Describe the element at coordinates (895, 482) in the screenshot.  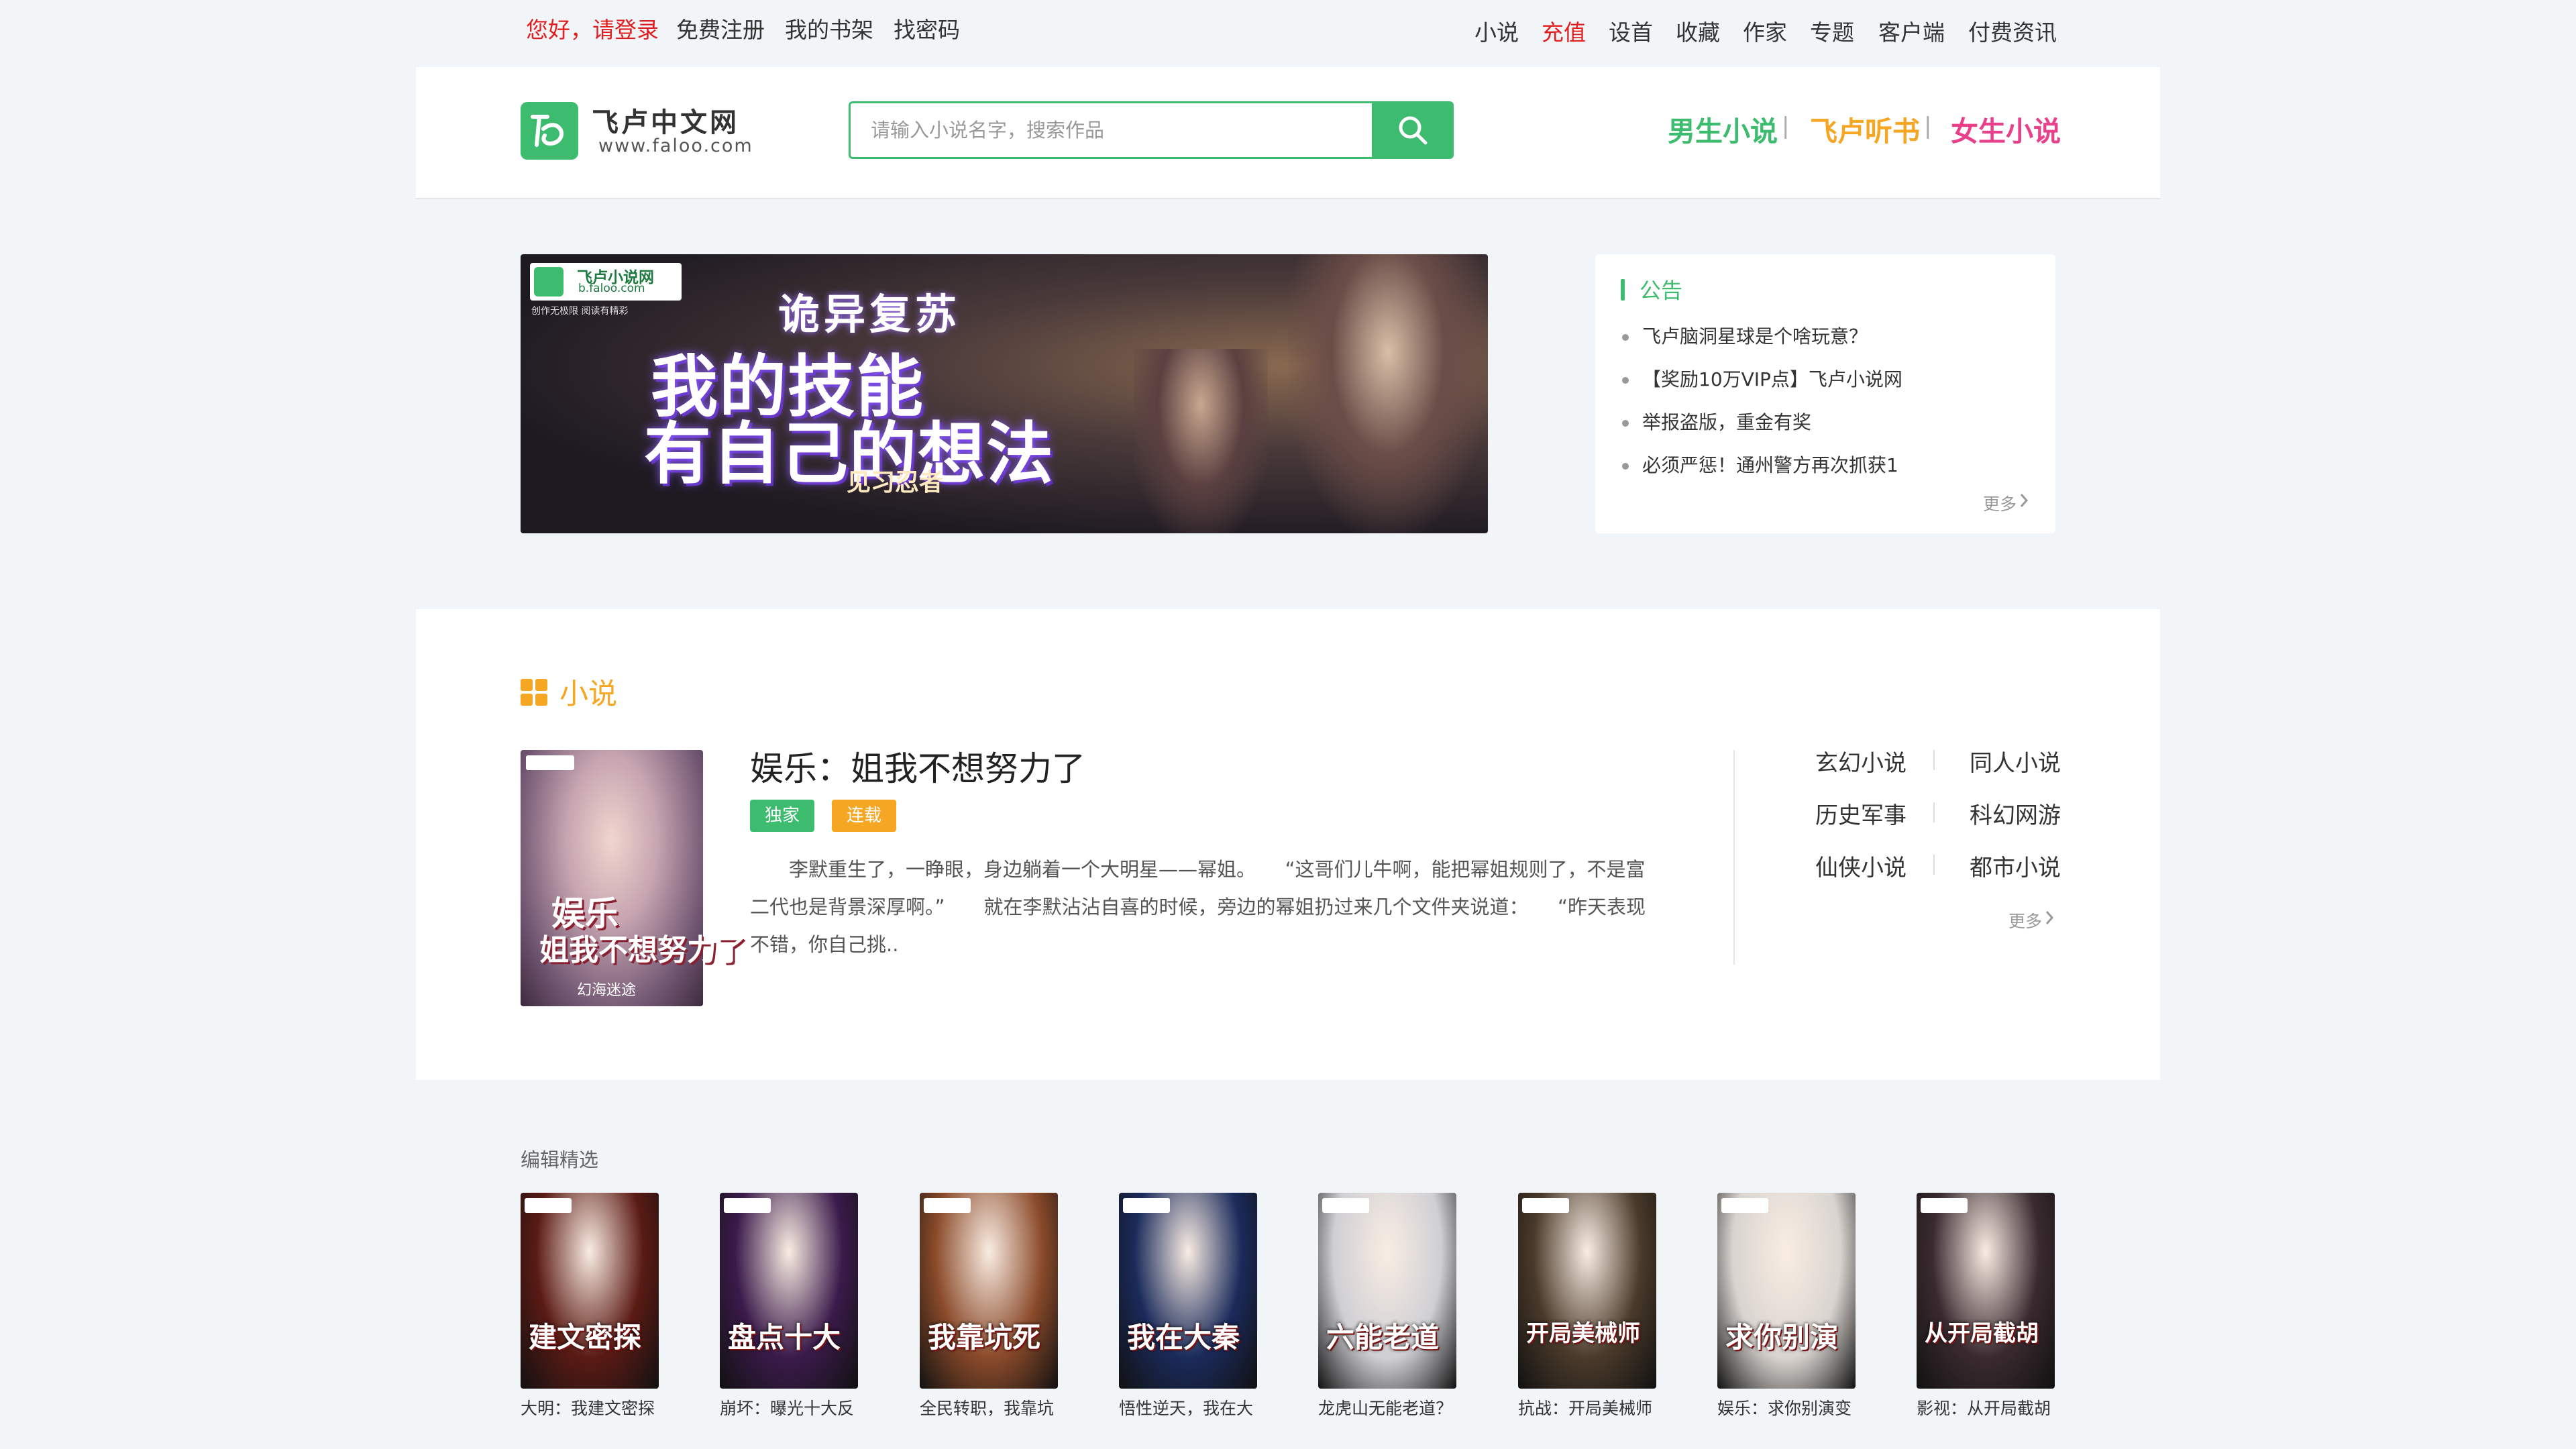
I see `banner-author: 见习忍者` at that location.